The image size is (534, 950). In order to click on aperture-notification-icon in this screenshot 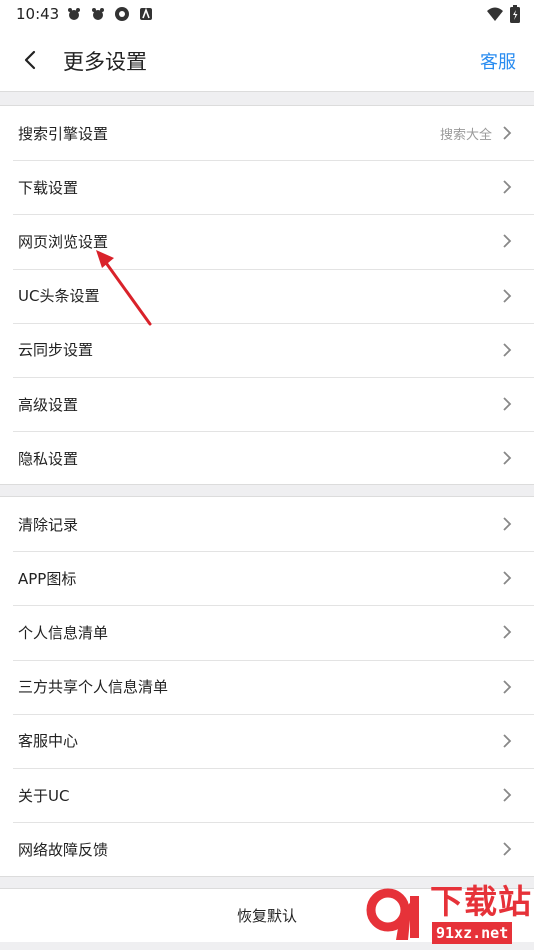, I will do `click(122, 14)`.